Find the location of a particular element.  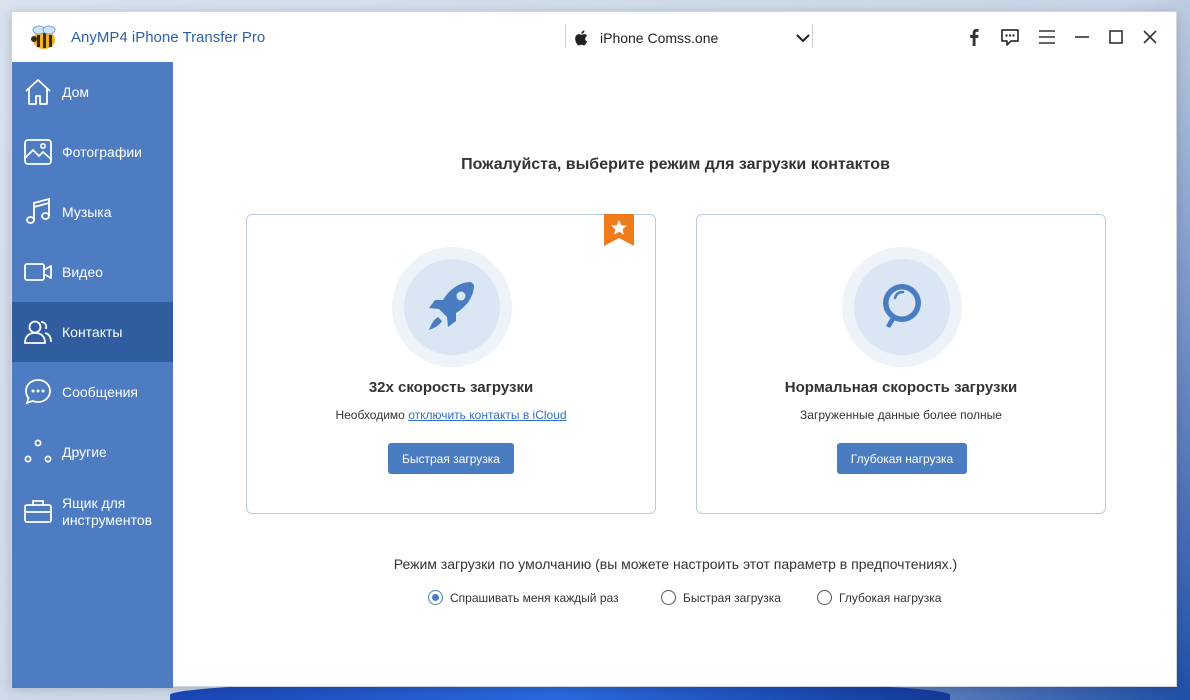

video-icon is located at coordinates (38, 272).